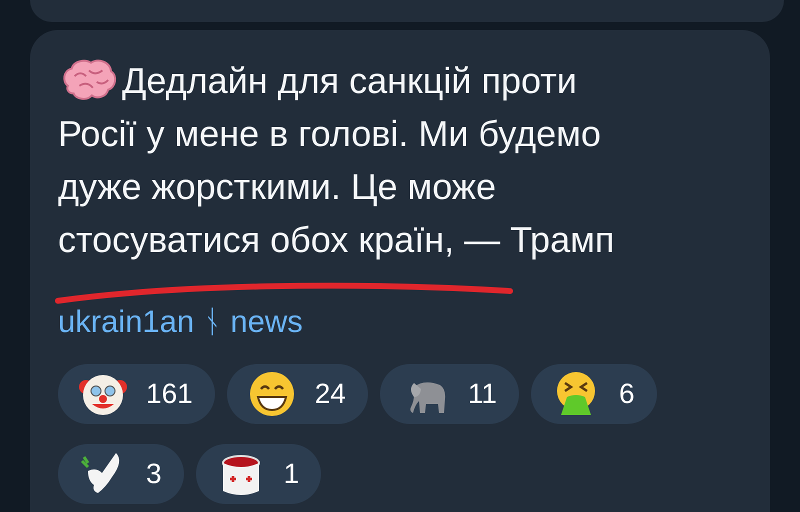 This screenshot has width=800, height=512. Describe the element at coordinates (136, 394) in the screenshot. I see `reaction-button: 161` at that location.